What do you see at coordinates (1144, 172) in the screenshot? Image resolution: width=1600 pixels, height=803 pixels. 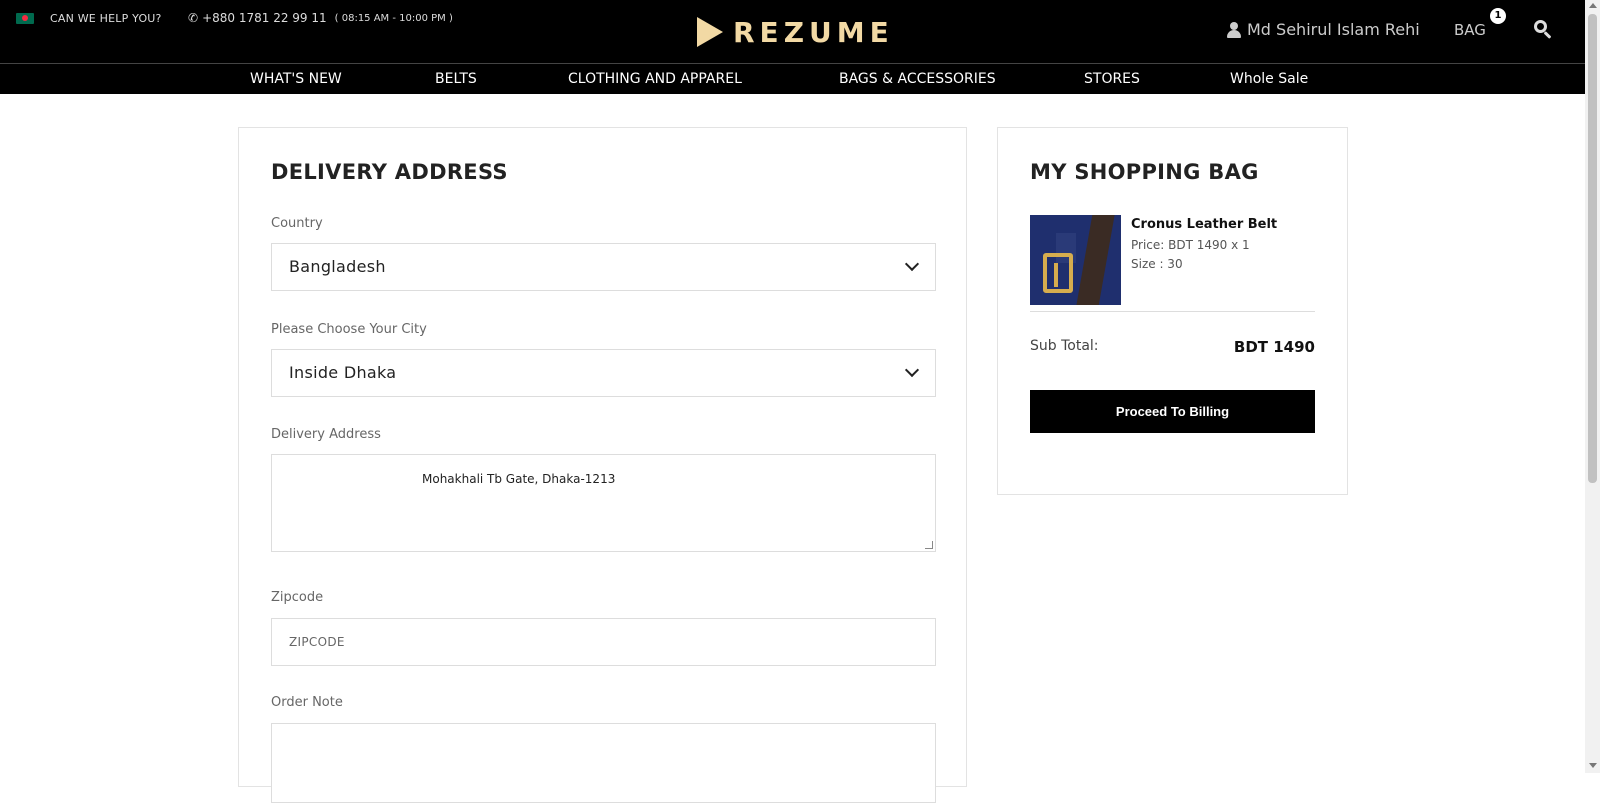 I see `shopping-bag-title: MY SHOPPING BAG` at bounding box center [1144, 172].